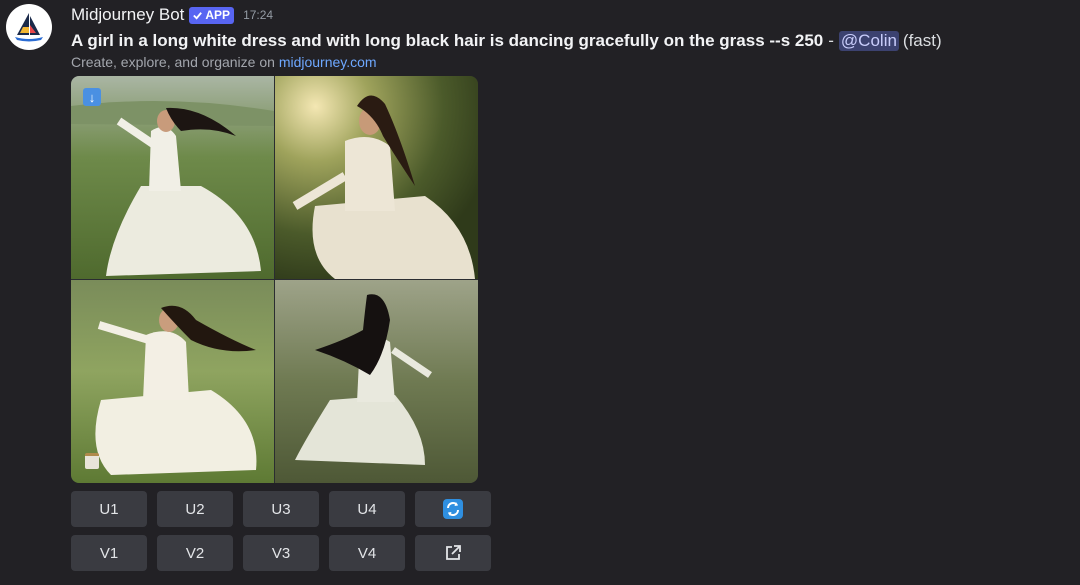  Describe the element at coordinates (218, 15) in the screenshot. I see `badge-label: APP` at that location.